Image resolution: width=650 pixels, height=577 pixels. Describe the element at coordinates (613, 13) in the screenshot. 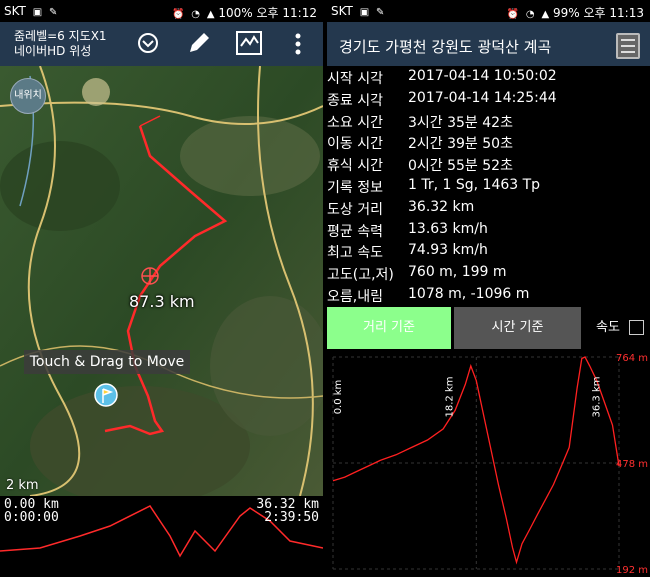

I see `clock: 오후 11:13` at that location.